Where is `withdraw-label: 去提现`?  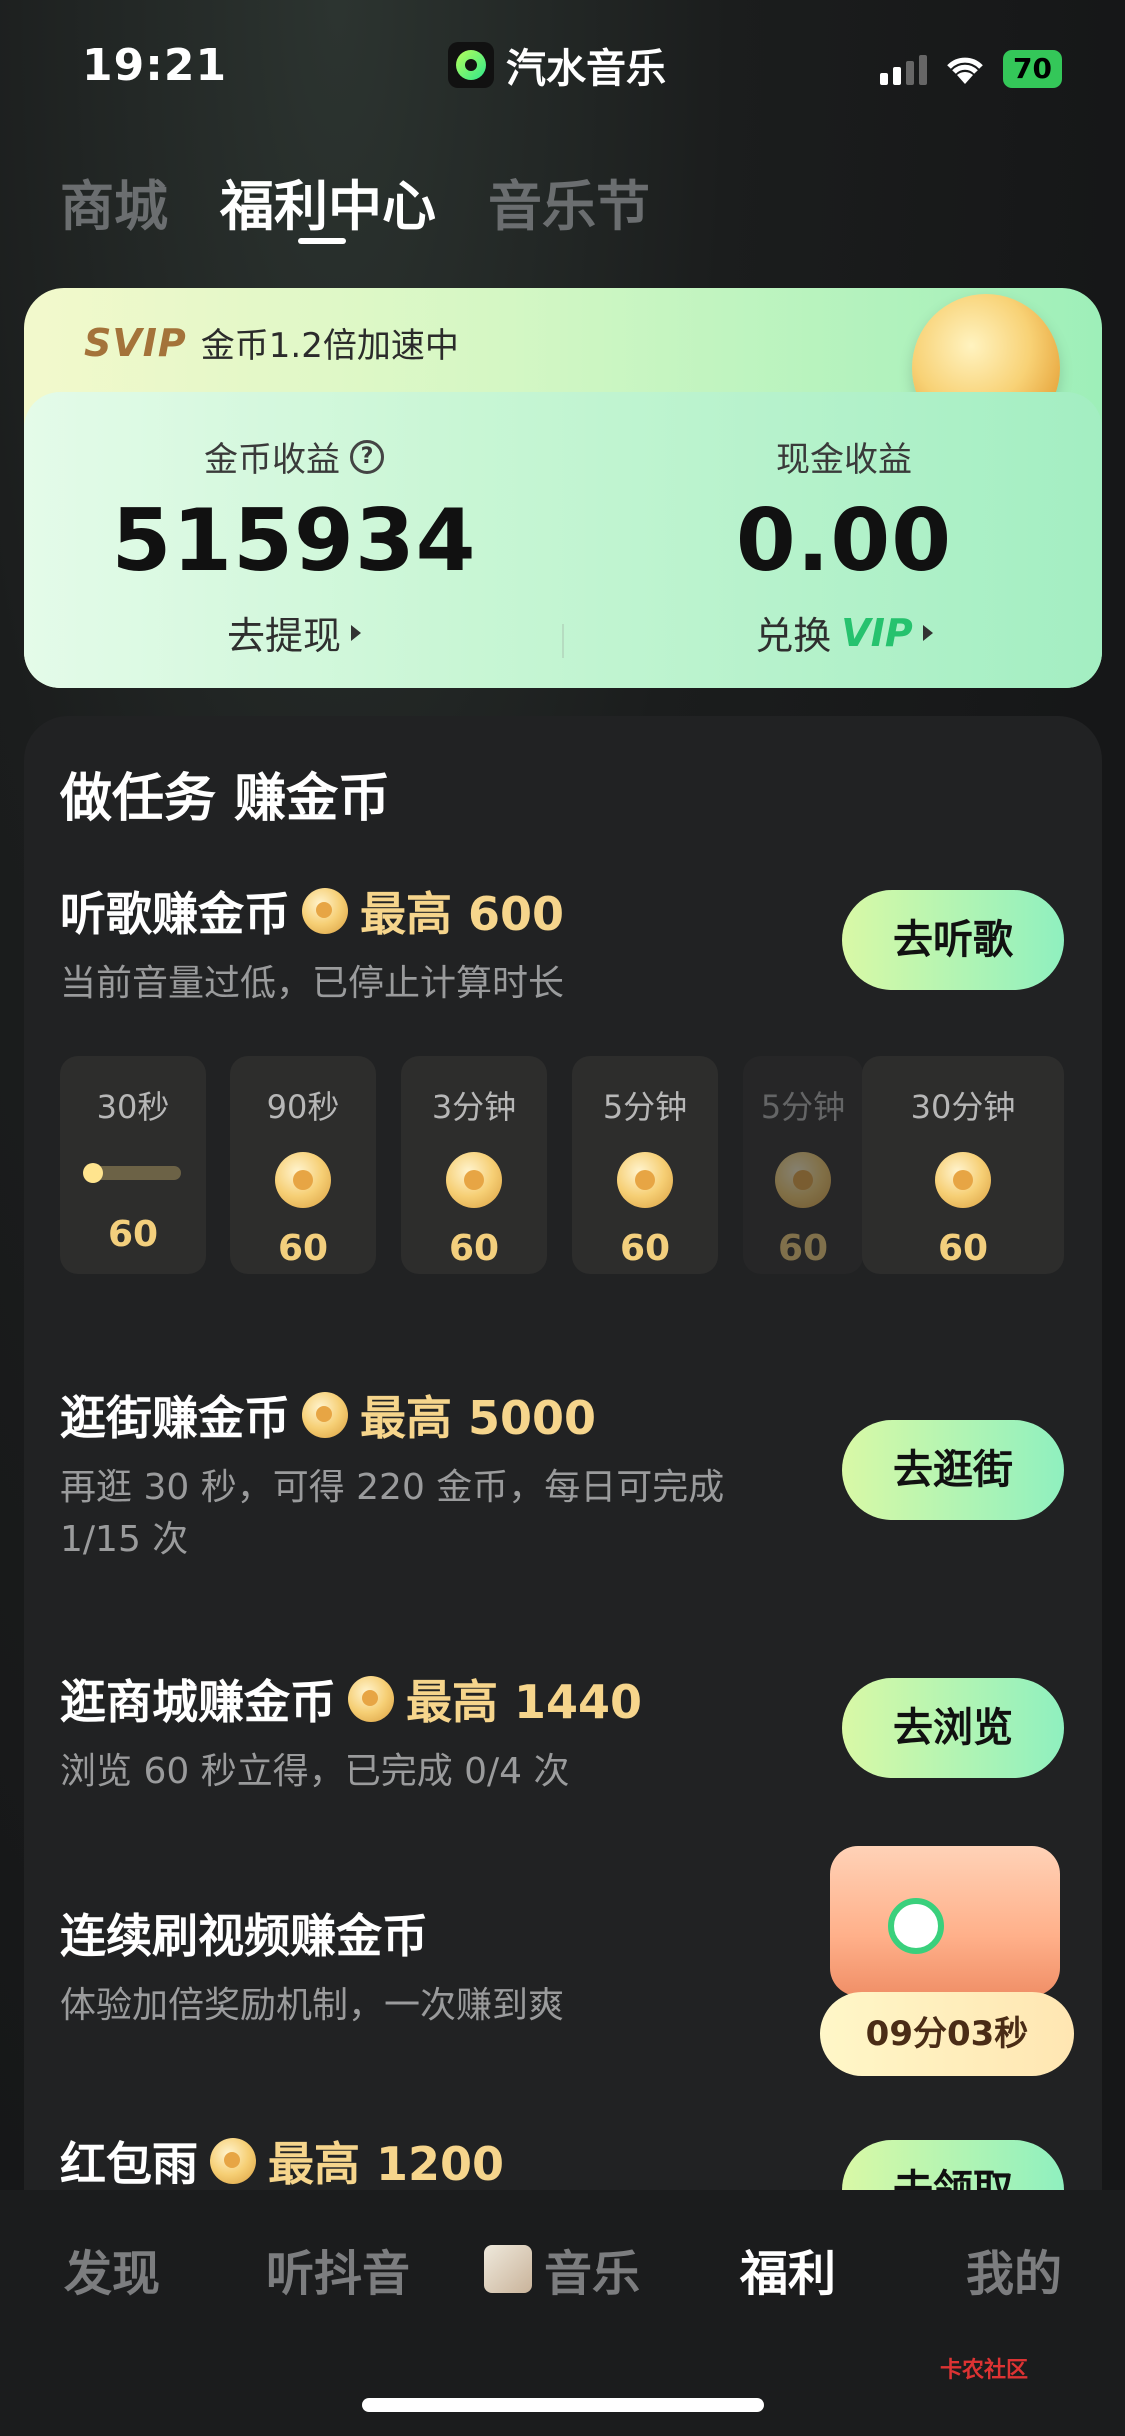 withdraw-label: 去提现 is located at coordinates (283, 636).